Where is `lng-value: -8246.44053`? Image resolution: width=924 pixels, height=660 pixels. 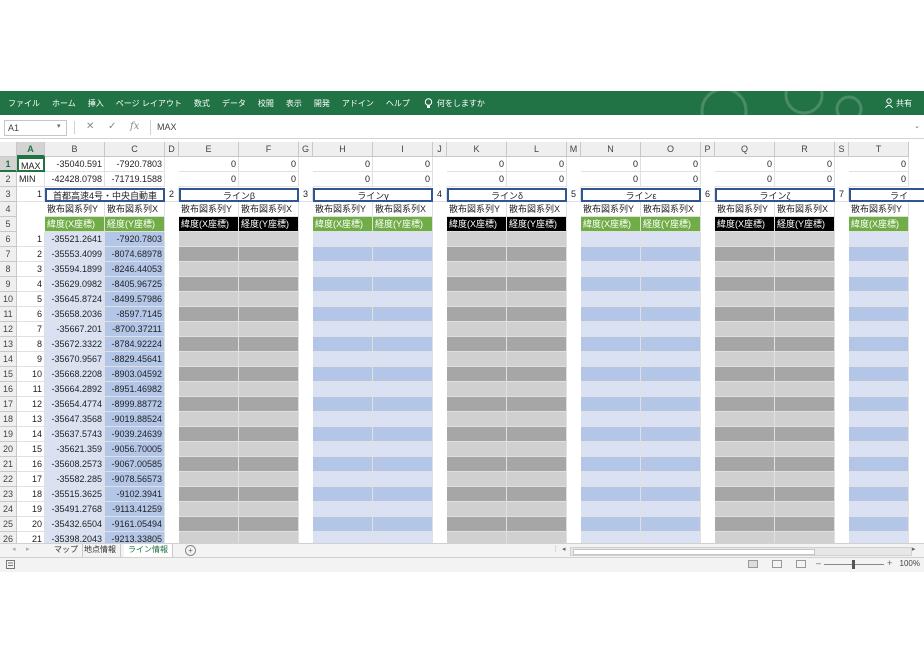
lng-value: -8246.44053 is located at coordinates (135, 269).